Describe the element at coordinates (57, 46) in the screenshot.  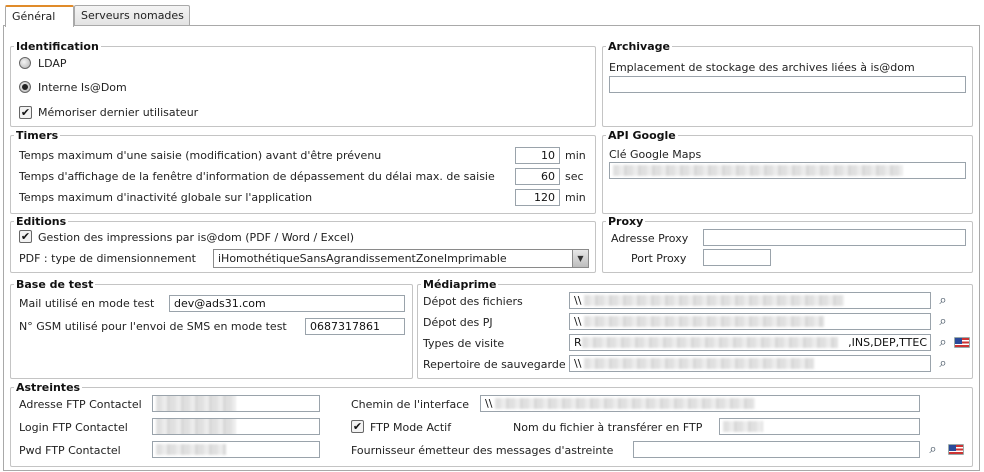
I see `identification-legend: Identification` at that location.